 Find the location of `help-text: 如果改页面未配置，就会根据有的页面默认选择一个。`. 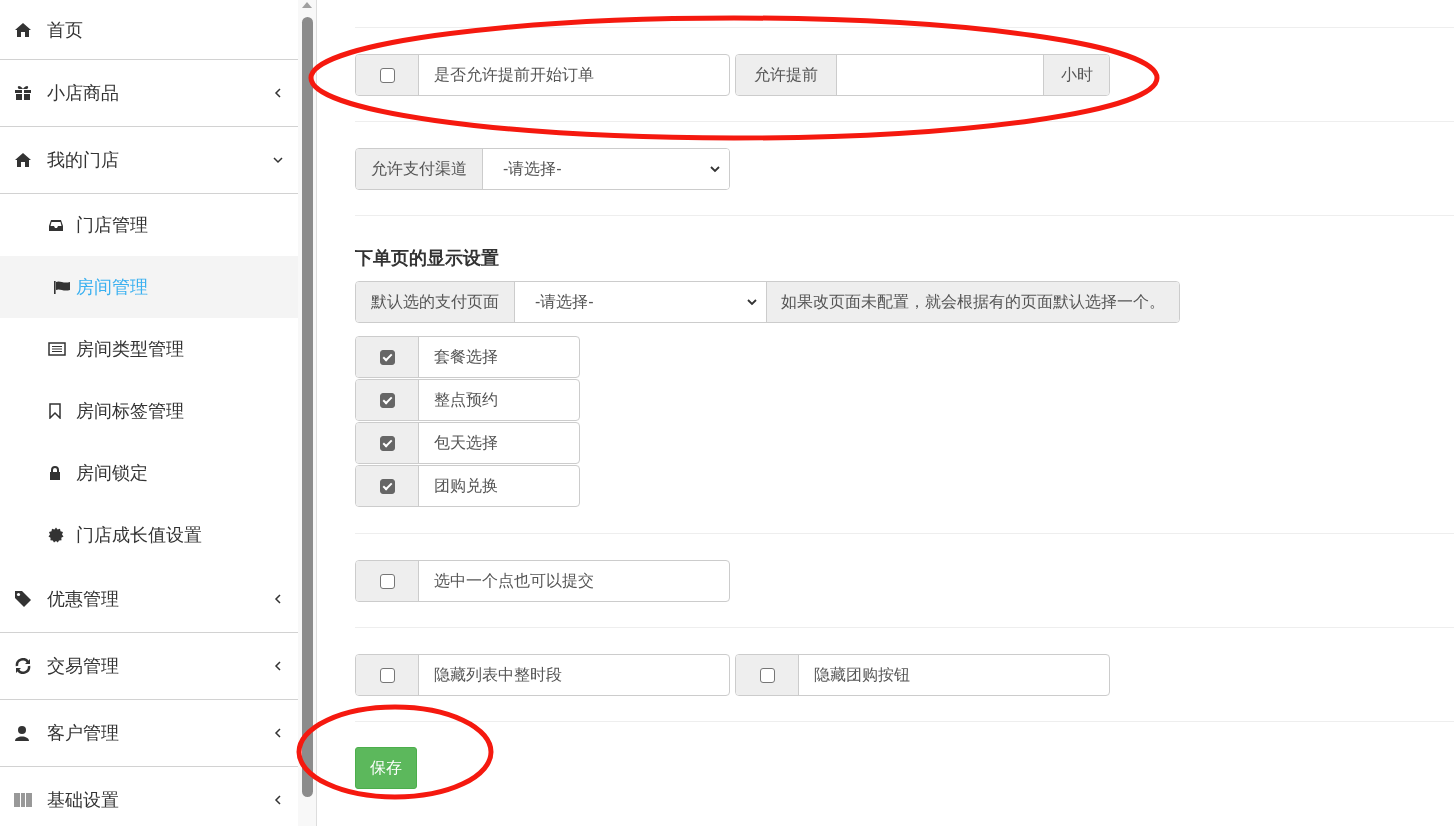

help-text: 如果改页面未配置，就会根据有的页面默认选择一个。 is located at coordinates (973, 302).